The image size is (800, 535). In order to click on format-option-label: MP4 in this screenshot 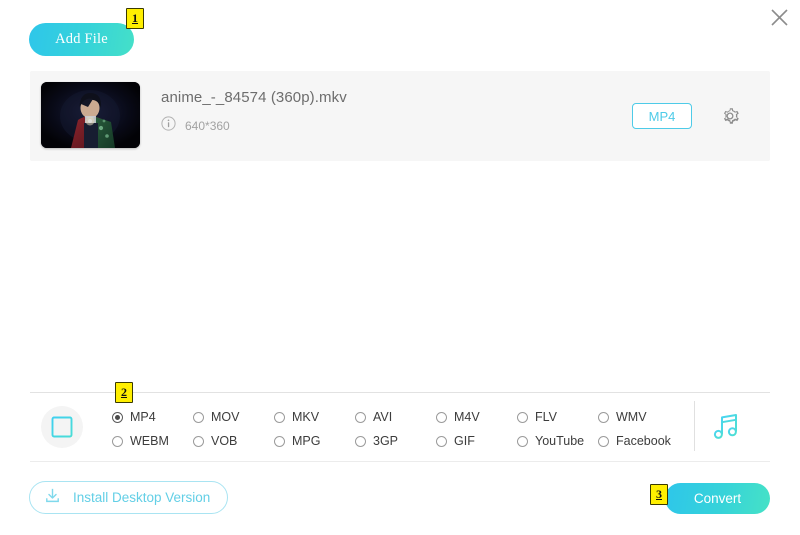, I will do `click(143, 417)`.